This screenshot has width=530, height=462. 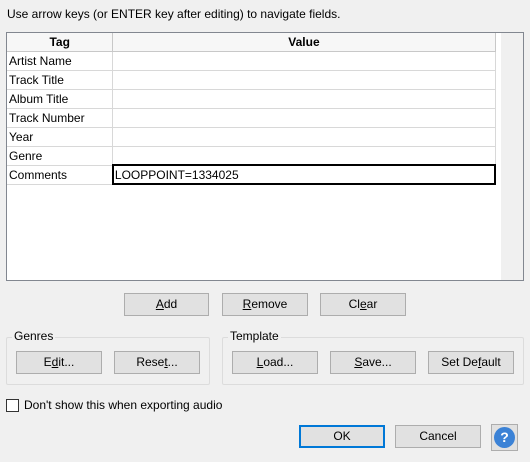 I want to click on tag-cell: Track Title, so click(x=60, y=79).